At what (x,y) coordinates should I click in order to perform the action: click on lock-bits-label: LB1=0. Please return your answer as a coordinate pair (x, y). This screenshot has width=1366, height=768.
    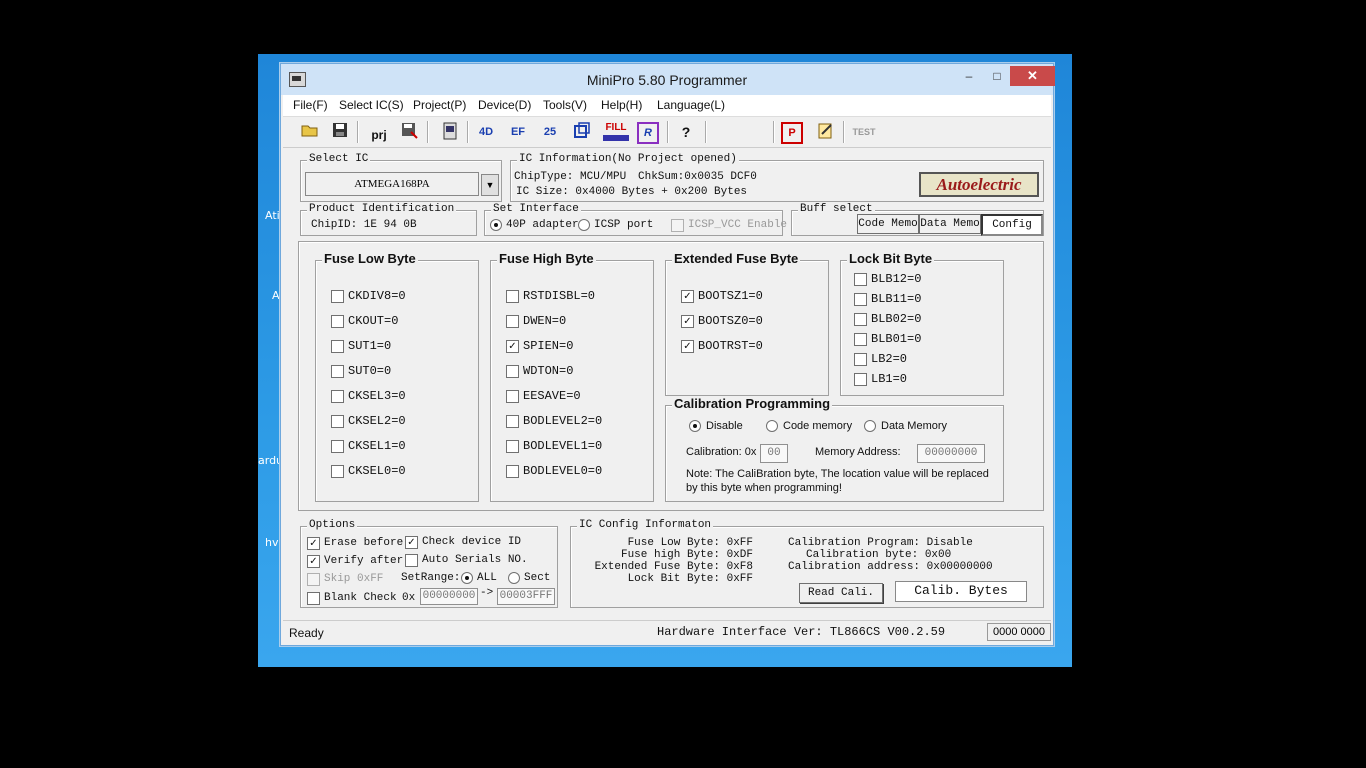
    Looking at the image, I should click on (889, 379).